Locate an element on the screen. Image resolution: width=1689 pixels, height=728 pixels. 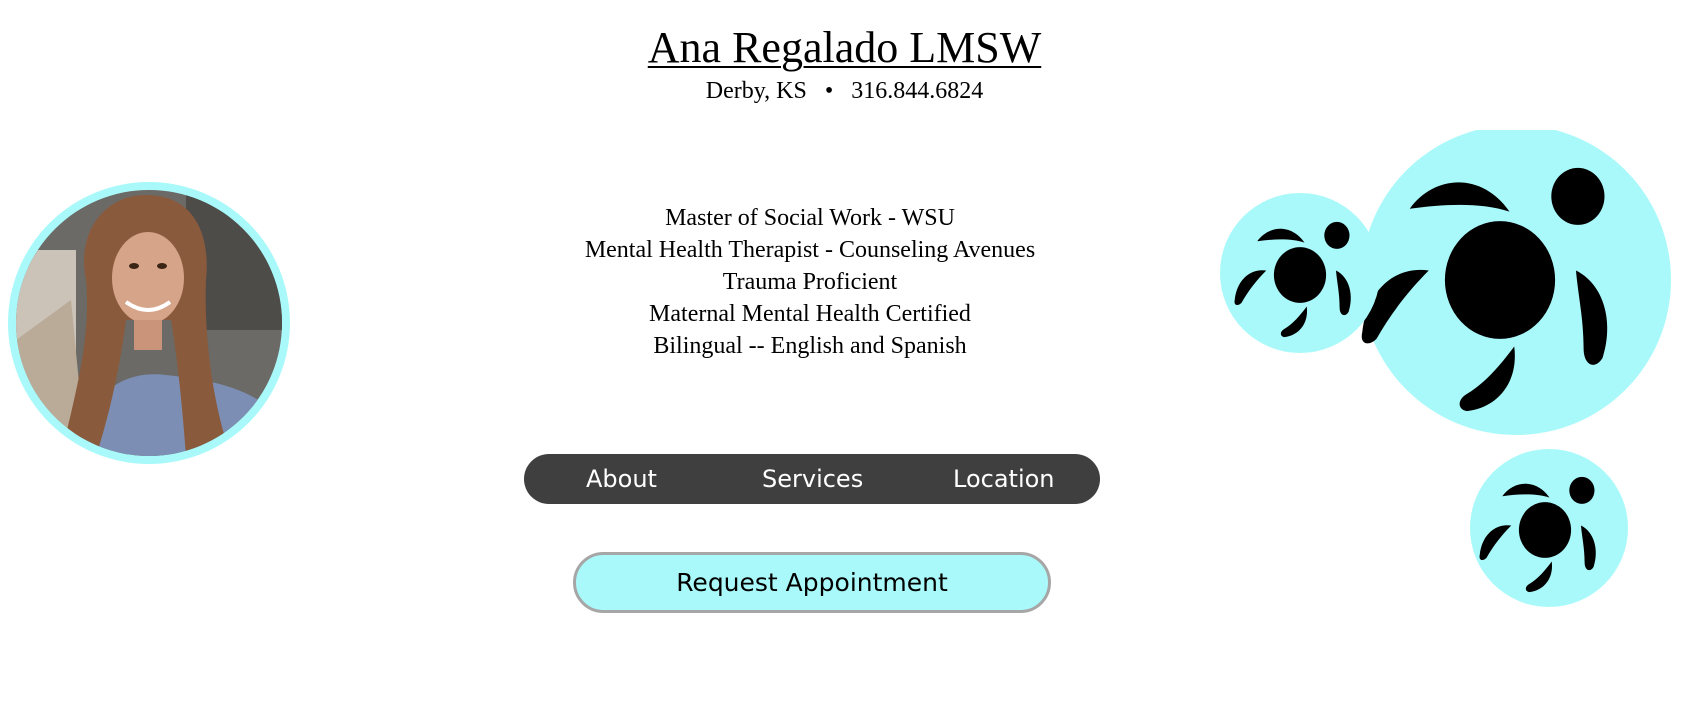
profile-photo is located at coordinates (149, 323).